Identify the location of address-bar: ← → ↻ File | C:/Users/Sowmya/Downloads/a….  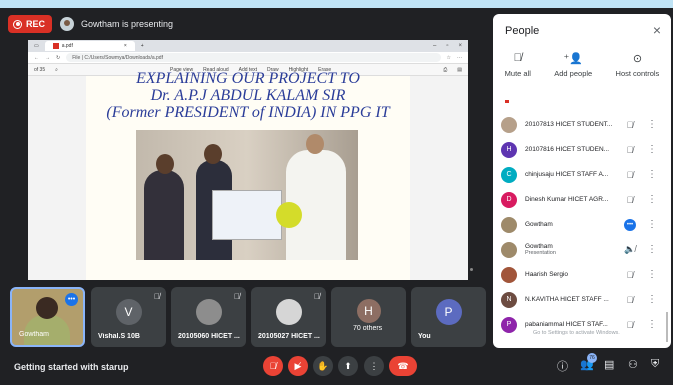
(248, 58).